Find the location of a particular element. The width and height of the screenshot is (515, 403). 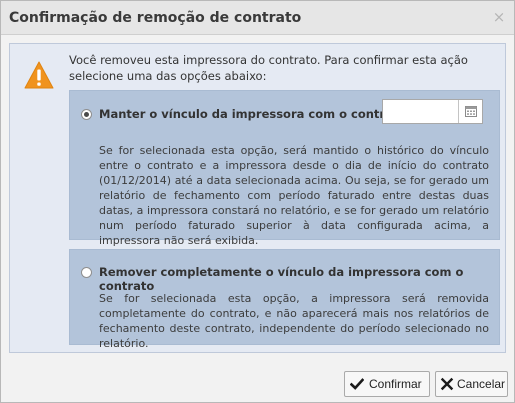

keep-link-radio is located at coordinates (86, 114).